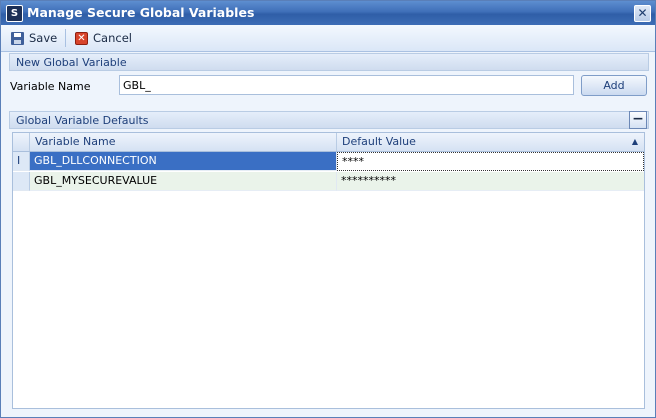  I want to click on section-title: New Global Variable, so click(71, 62).